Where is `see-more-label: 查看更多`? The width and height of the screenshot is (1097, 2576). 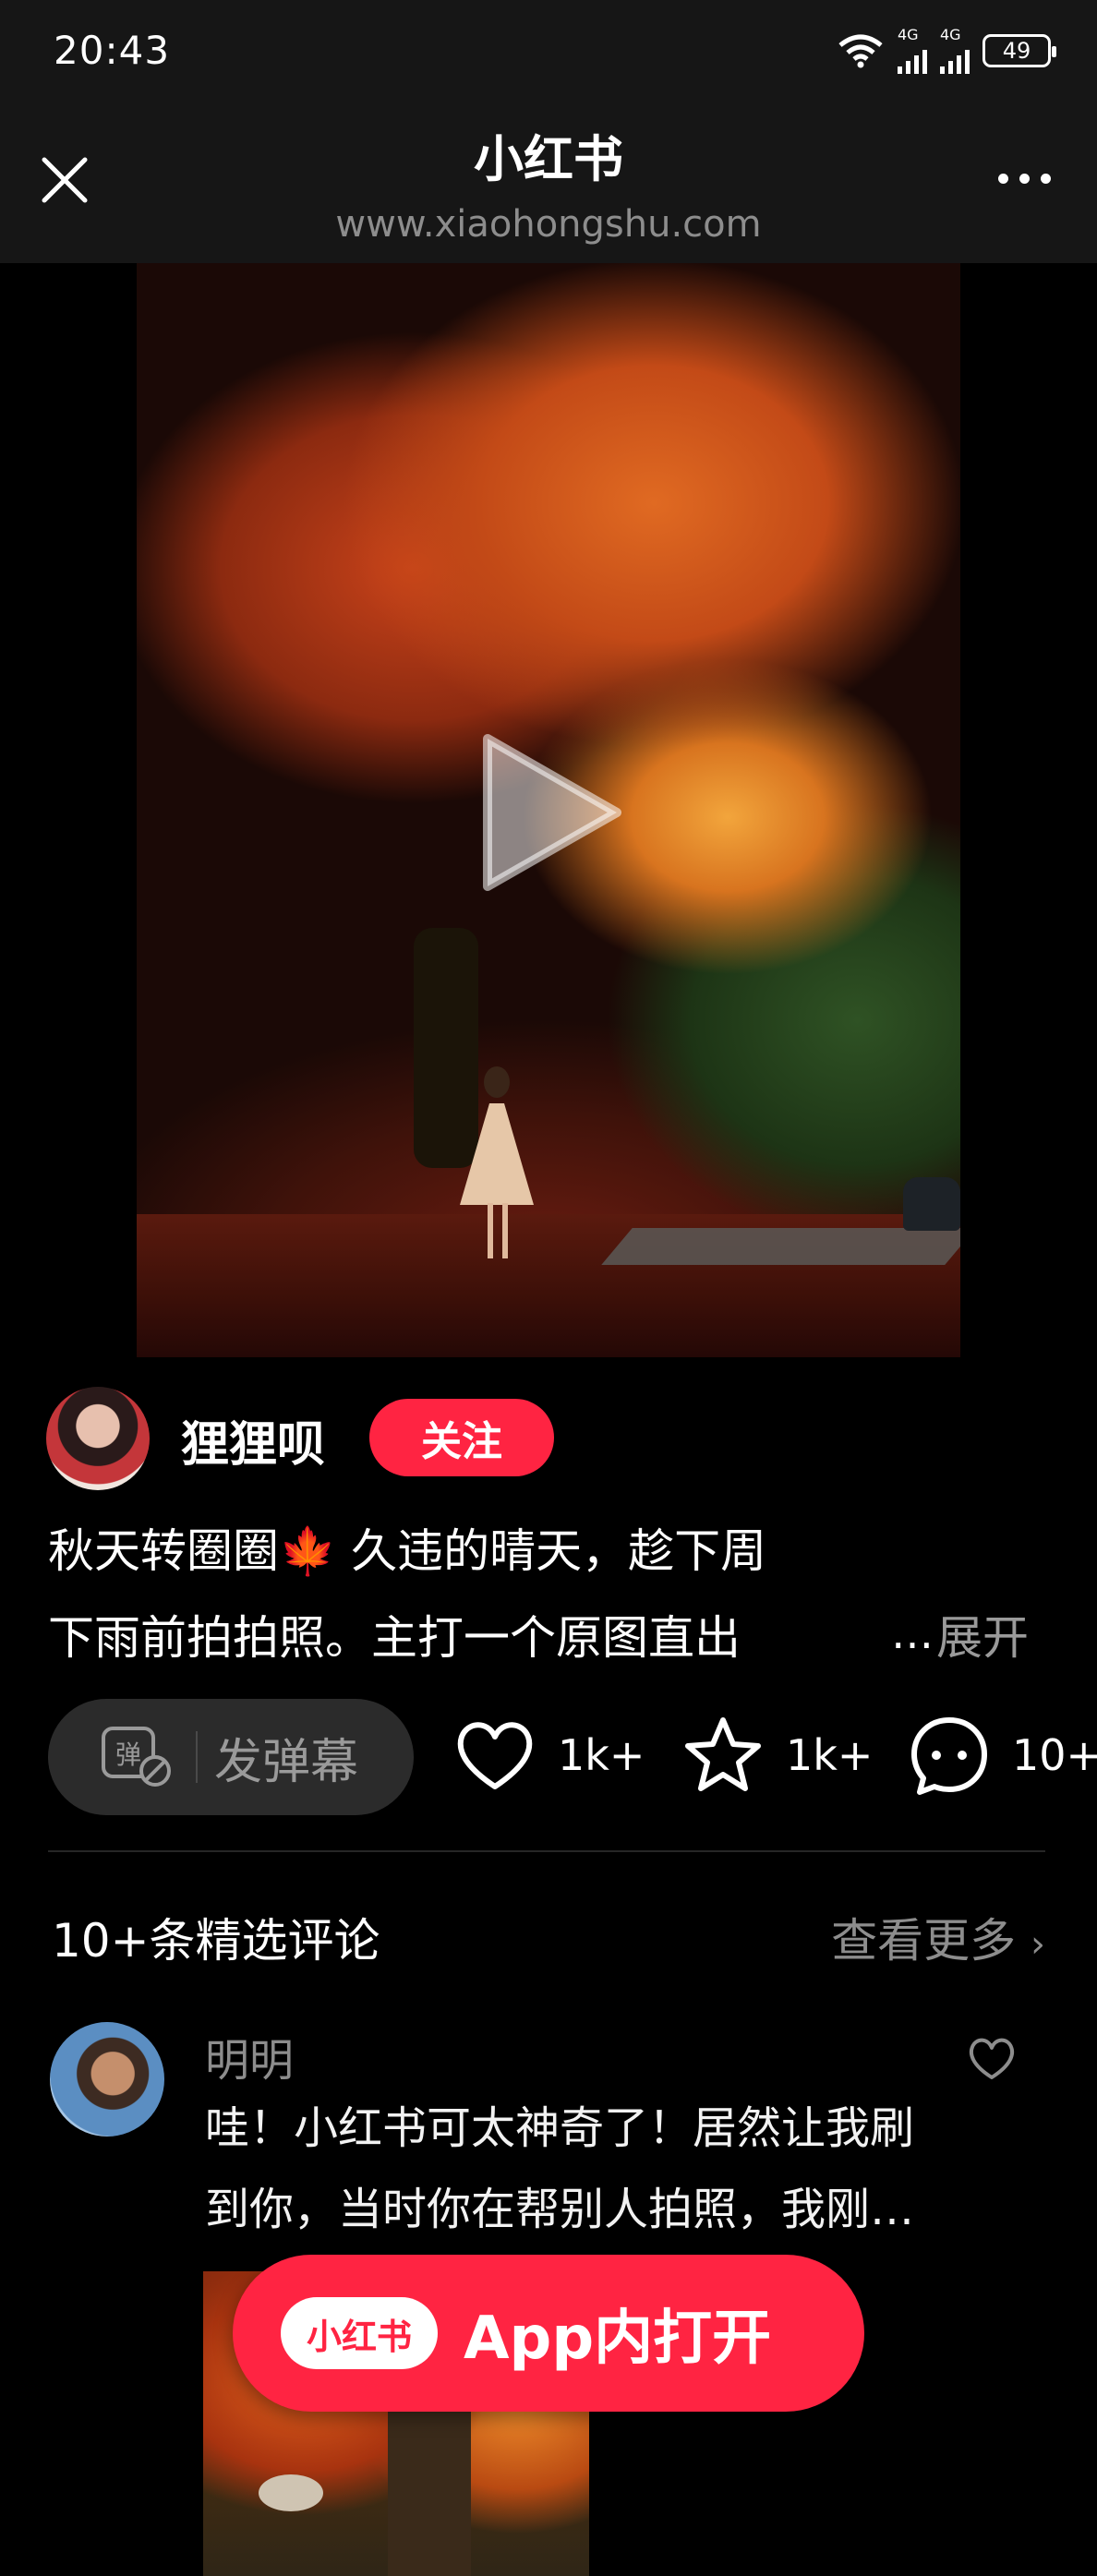 see-more-label: 查看更多 is located at coordinates (924, 1941).